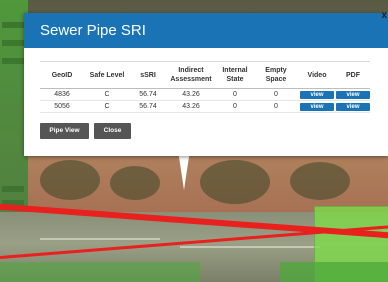 Image resolution: width=388 pixels, height=282 pixels. I want to click on column-header-internal-state: Internal State, so click(235, 75).